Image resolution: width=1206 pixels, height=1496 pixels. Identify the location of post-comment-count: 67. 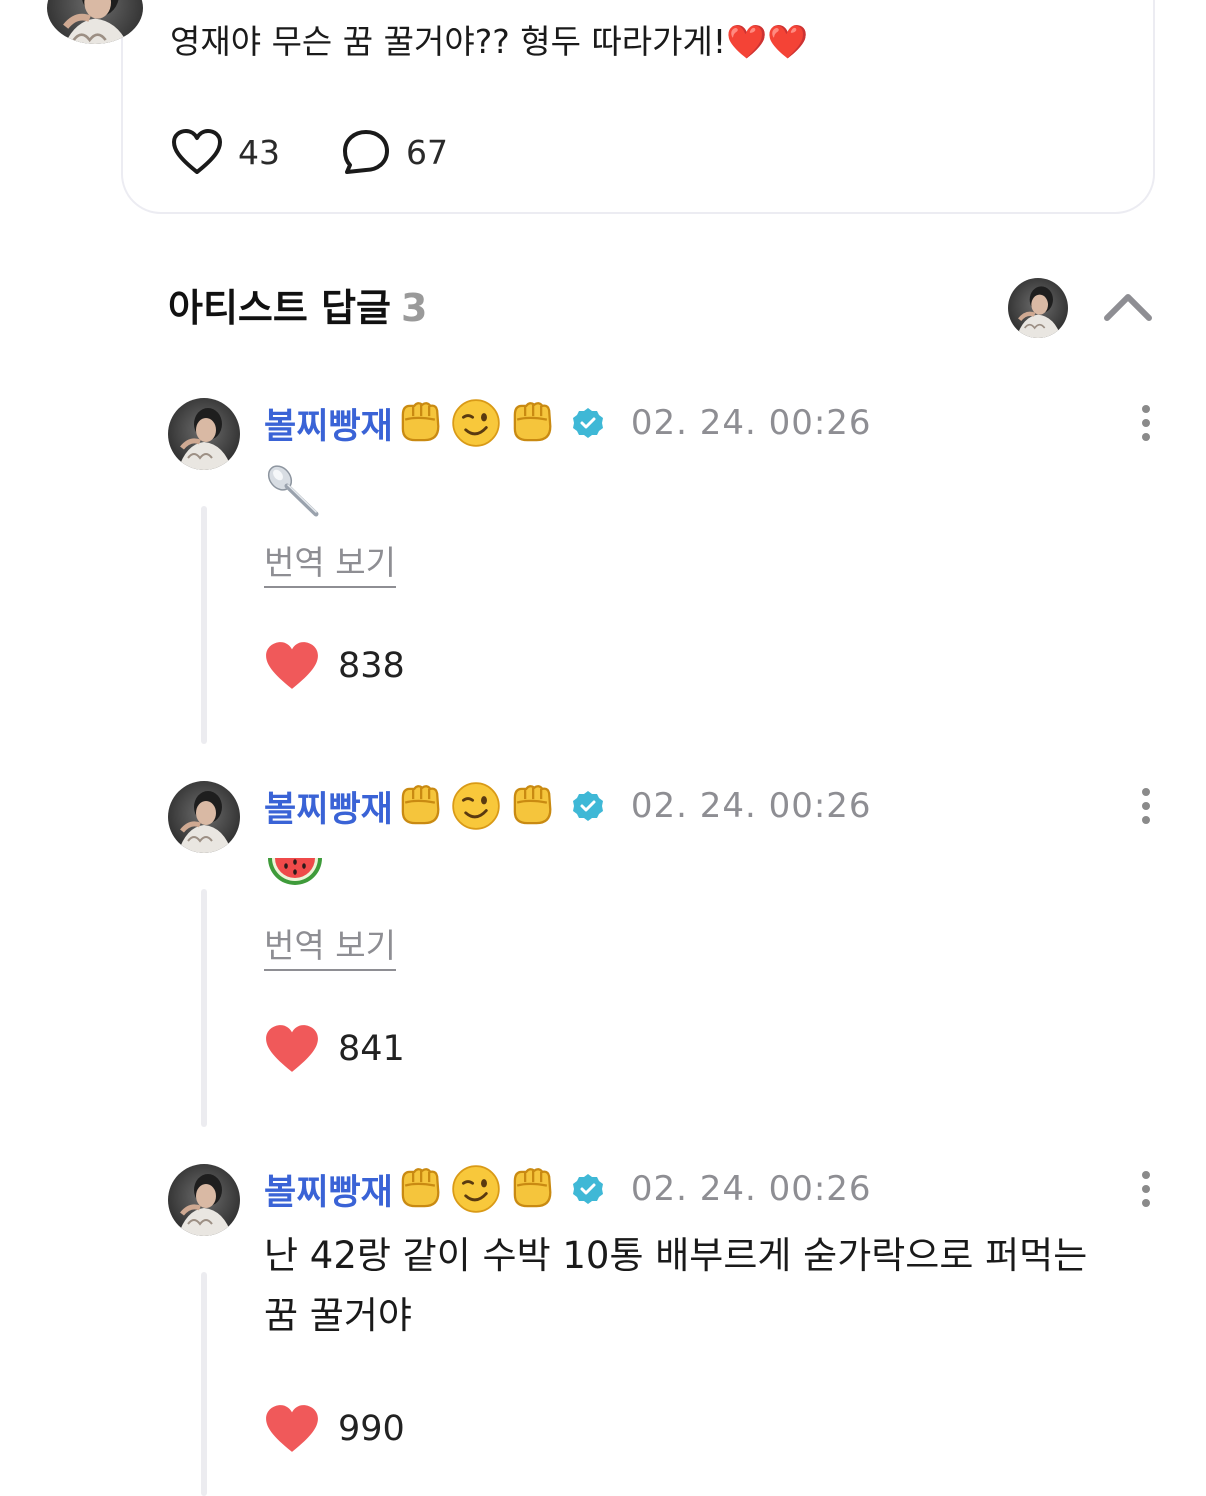
(427, 152).